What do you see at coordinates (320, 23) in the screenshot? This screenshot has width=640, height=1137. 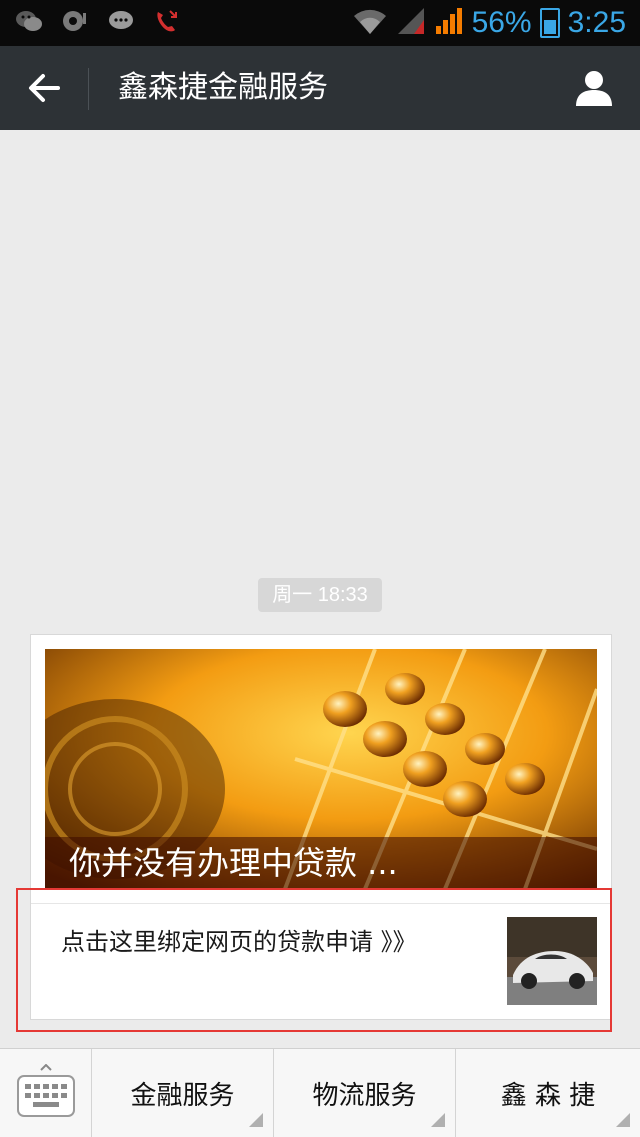 I see `status-bar: 56% 3:25` at bounding box center [320, 23].